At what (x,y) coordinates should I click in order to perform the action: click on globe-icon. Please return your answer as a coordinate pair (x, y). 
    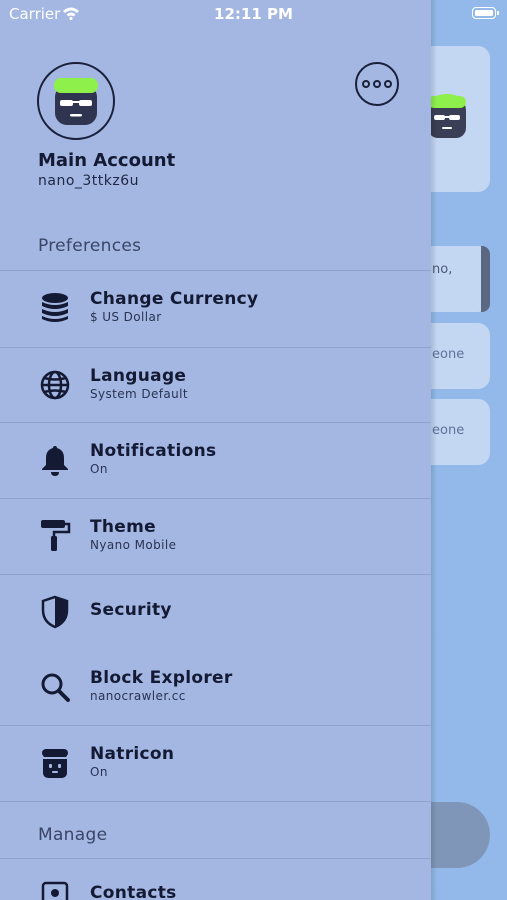
    Looking at the image, I should click on (55, 385).